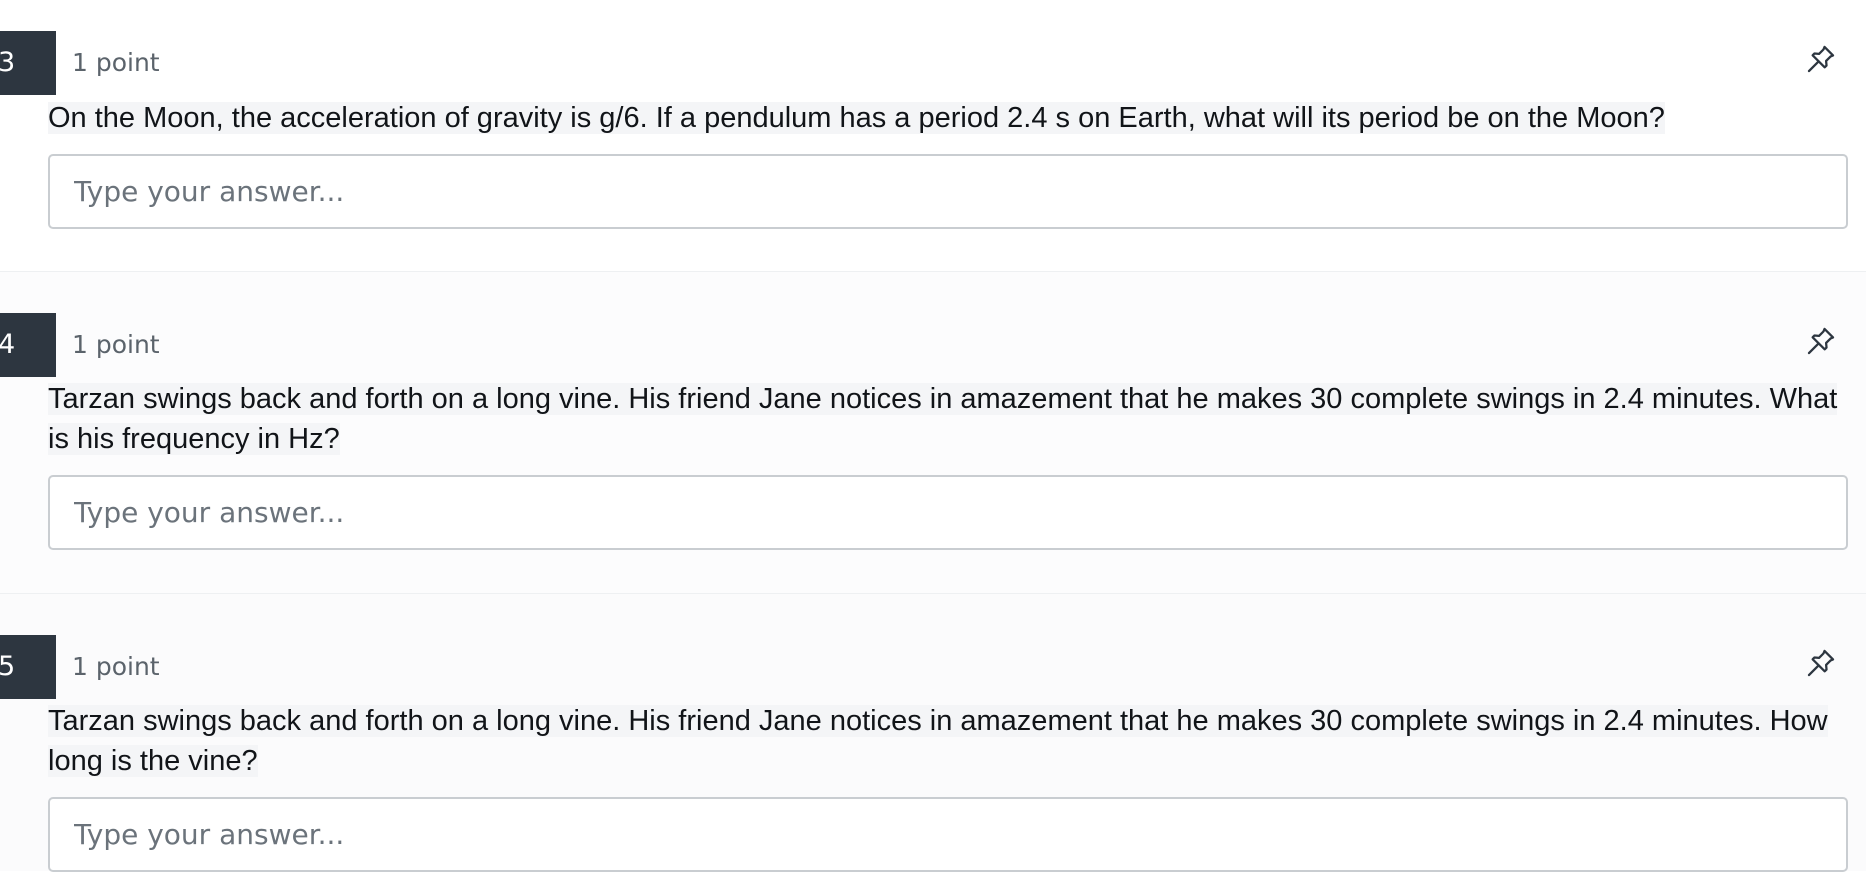  What do you see at coordinates (28, 345) in the screenshot?
I see `question-number-badge: 4` at bounding box center [28, 345].